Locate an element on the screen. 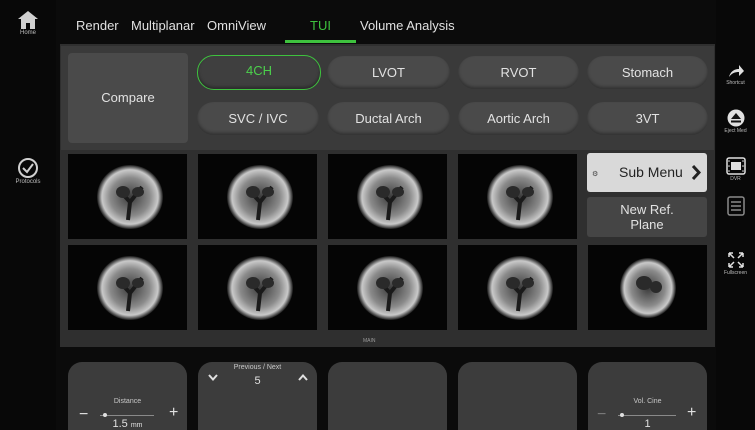 Image resolution: width=755 pixels, height=430 pixels. new-ref-plane-button: New Ref. Plane is located at coordinates (647, 217).